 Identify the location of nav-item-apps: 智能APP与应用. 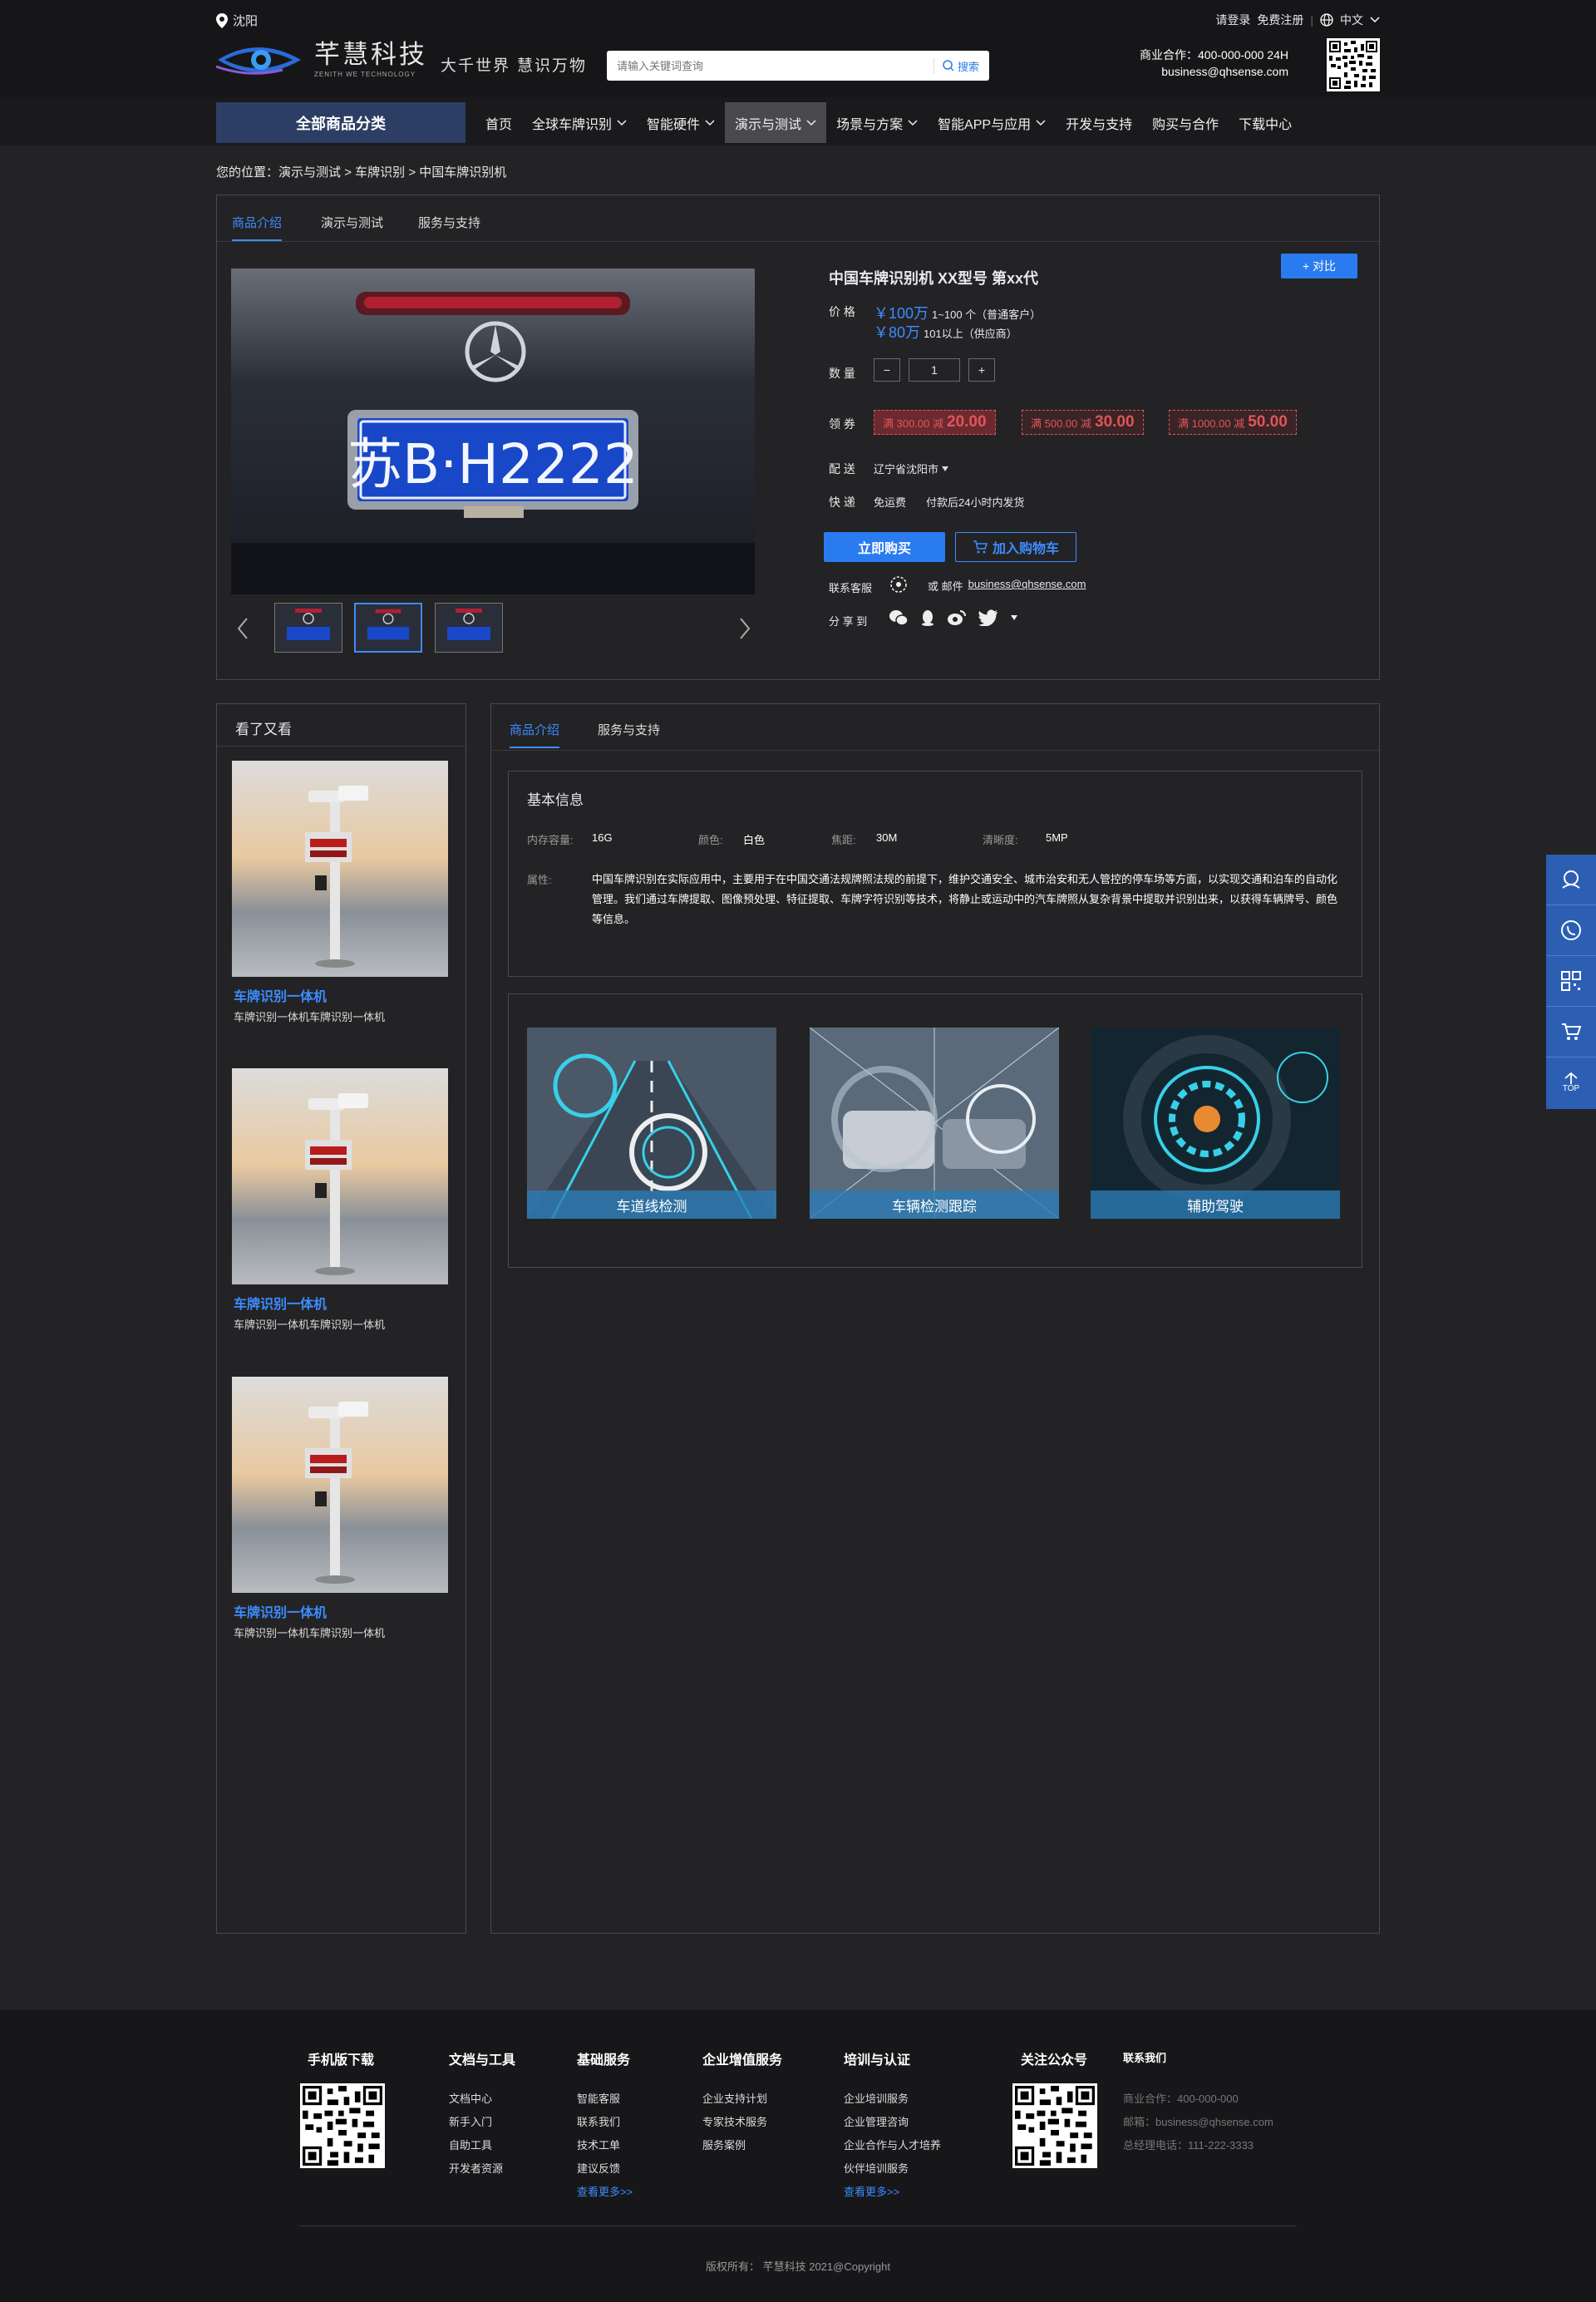
(992, 122).